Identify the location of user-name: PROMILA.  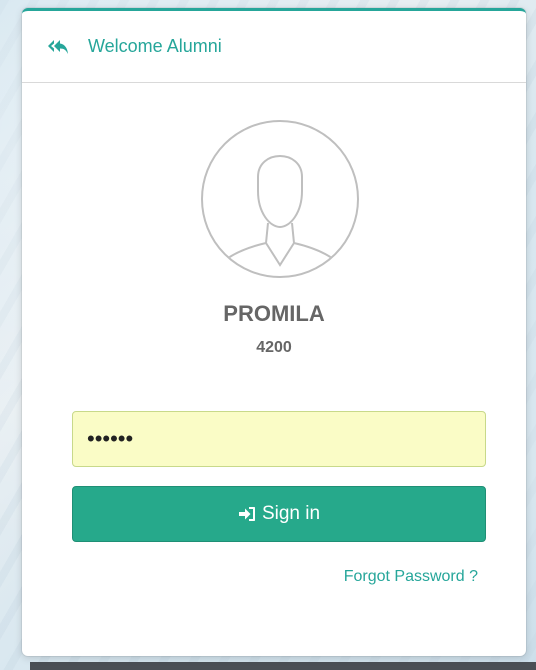
(274, 313).